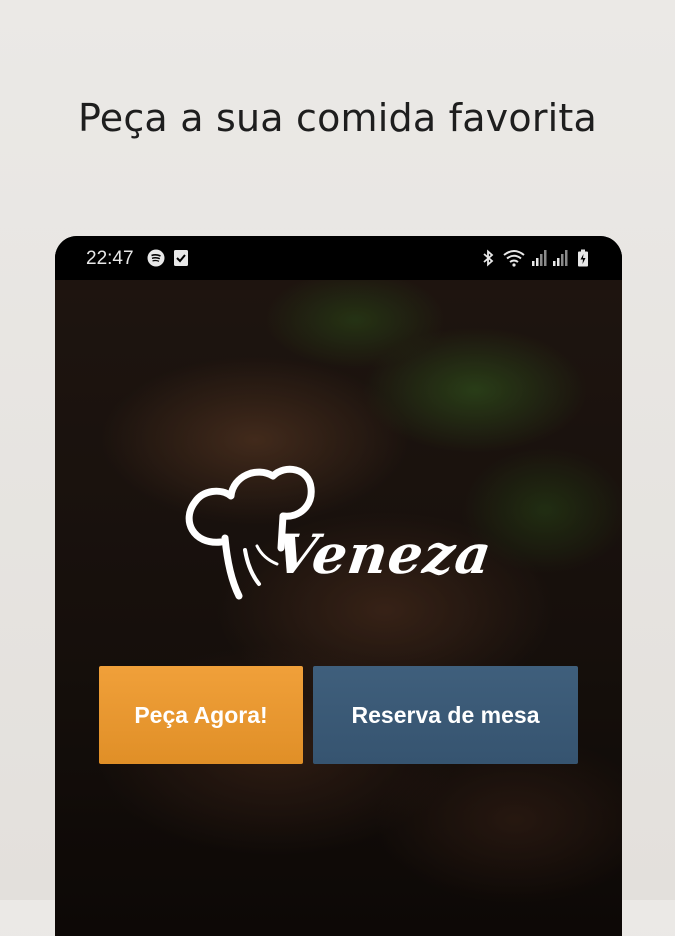  I want to click on table-reservation-button: Reserva de mesa, so click(445, 715).